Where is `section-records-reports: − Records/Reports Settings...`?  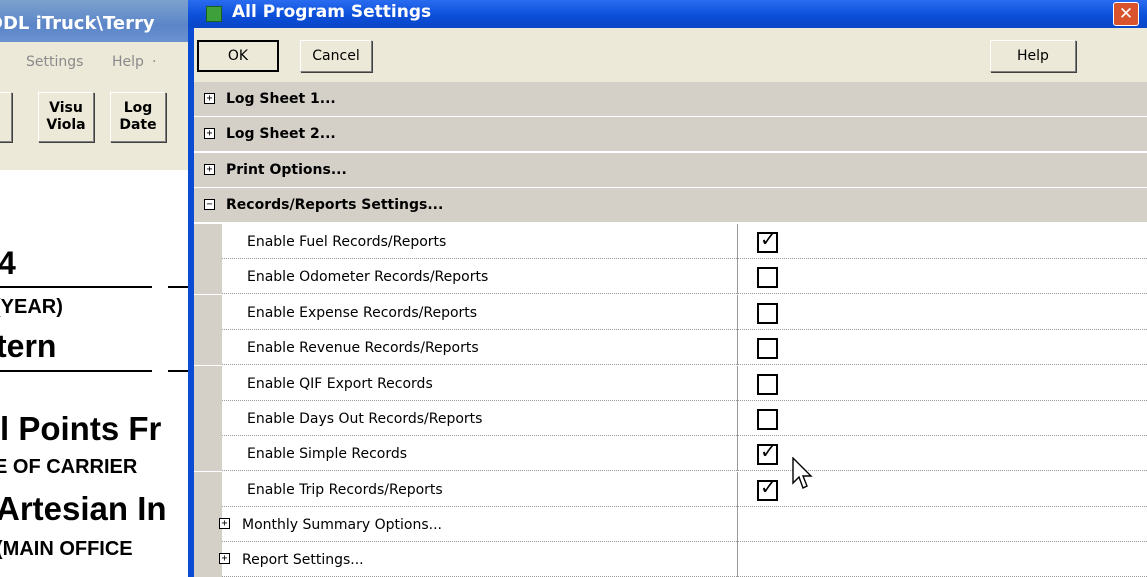 section-records-reports: − Records/Reports Settings... is located at coordinates (670, 205).